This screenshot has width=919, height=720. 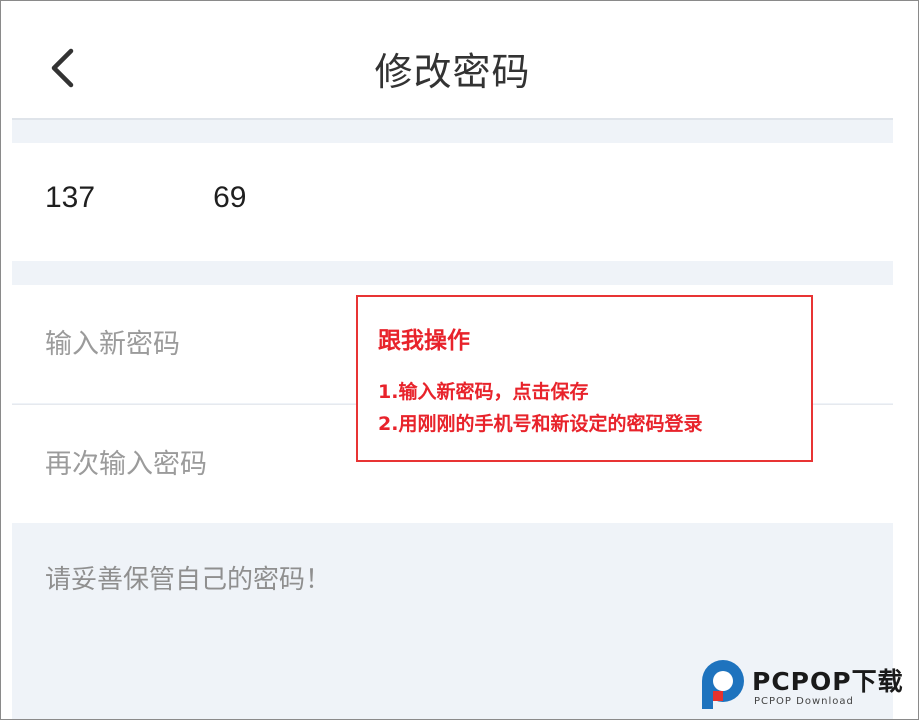 I want to click on callout-step-2: 2.用刚刚的手机号和新设定的密码登录, so click(x=540, y=424).